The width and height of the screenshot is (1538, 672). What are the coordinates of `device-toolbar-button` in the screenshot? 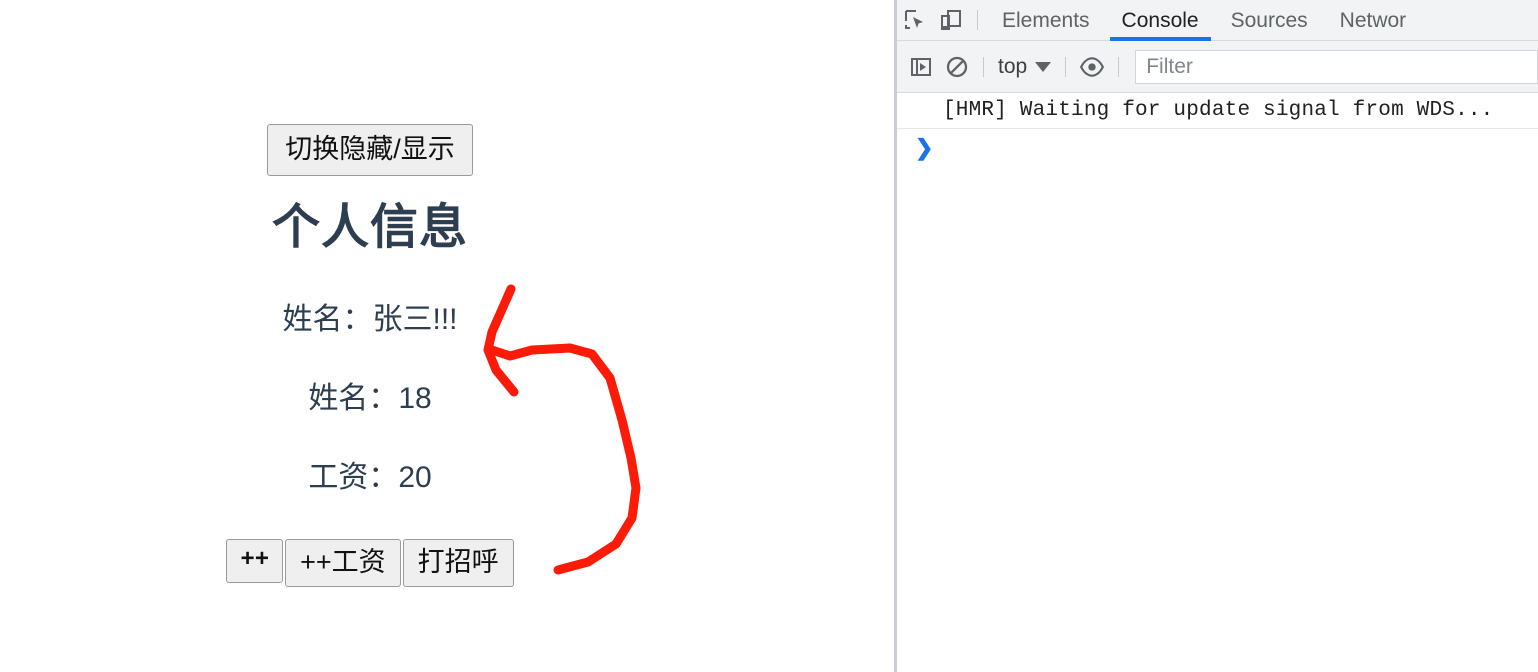 It's located at (951, 20).